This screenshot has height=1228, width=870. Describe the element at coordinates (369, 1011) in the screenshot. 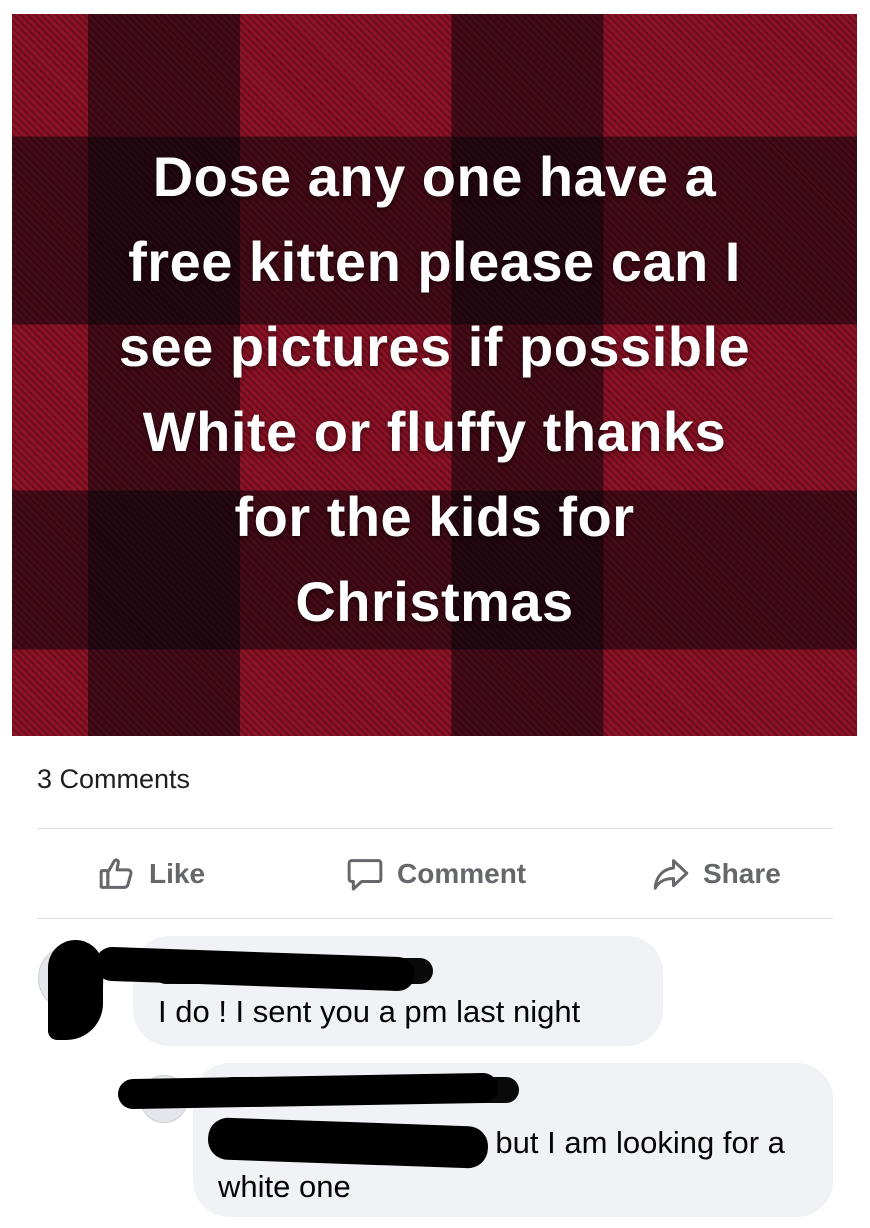

I see `comment-text: I do ! I sent you a pm last night` at that location.